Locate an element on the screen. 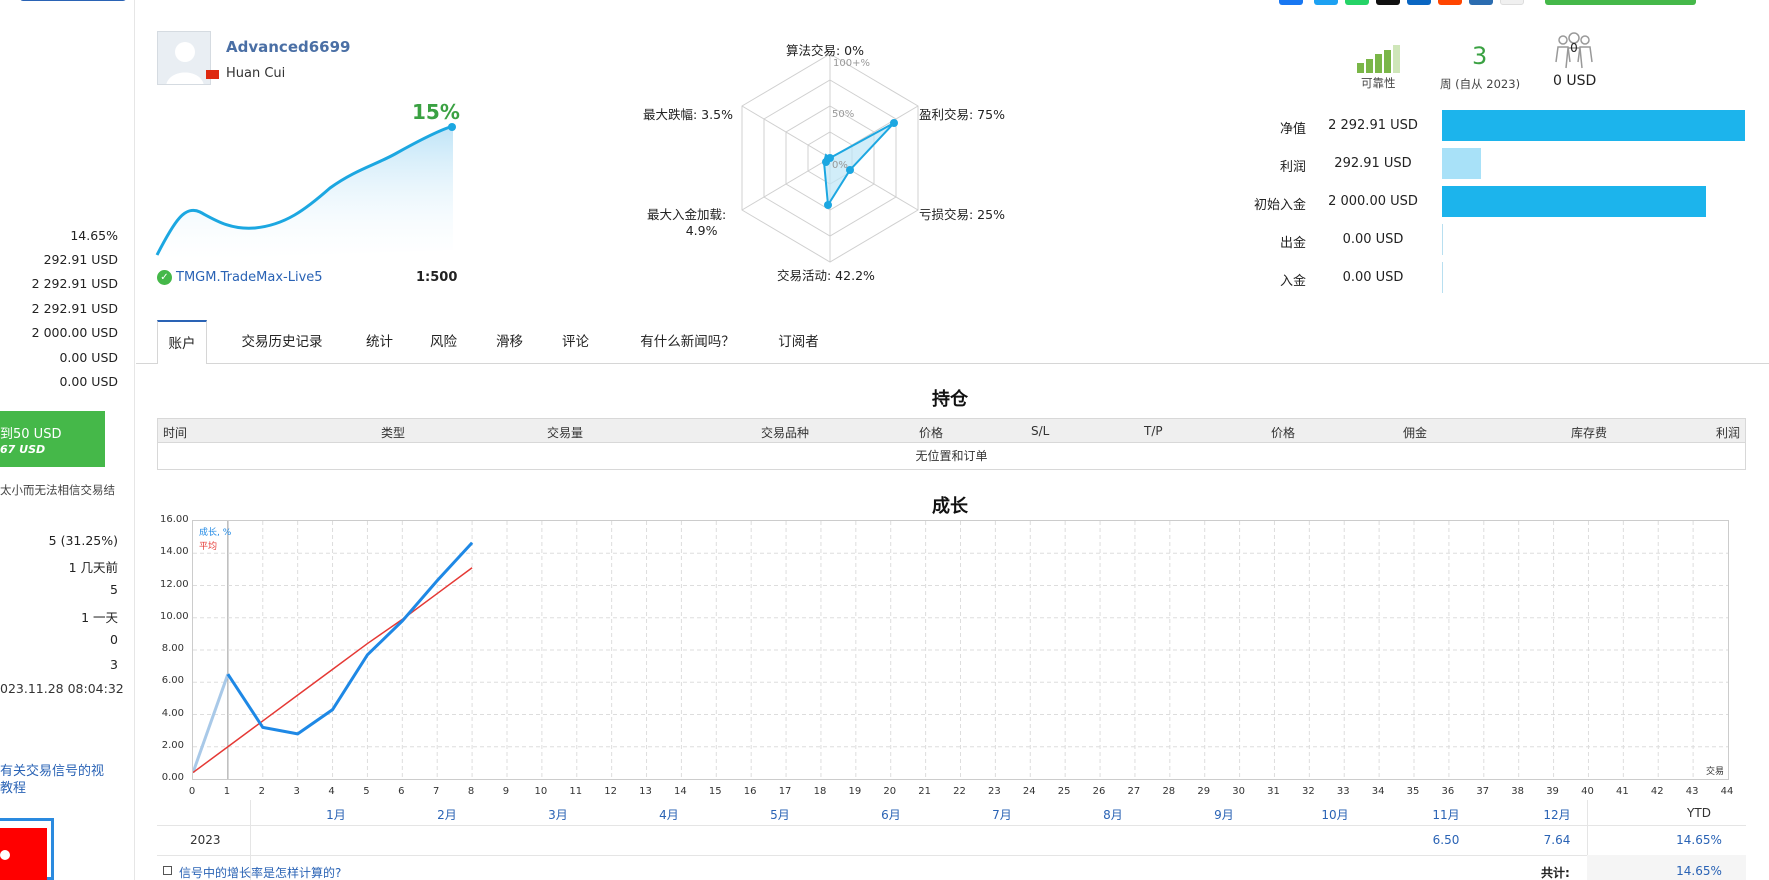 The height and width of the screenshot is (880, 1769). y-tick-7: 14.00 is located at coordinates (174, 552).